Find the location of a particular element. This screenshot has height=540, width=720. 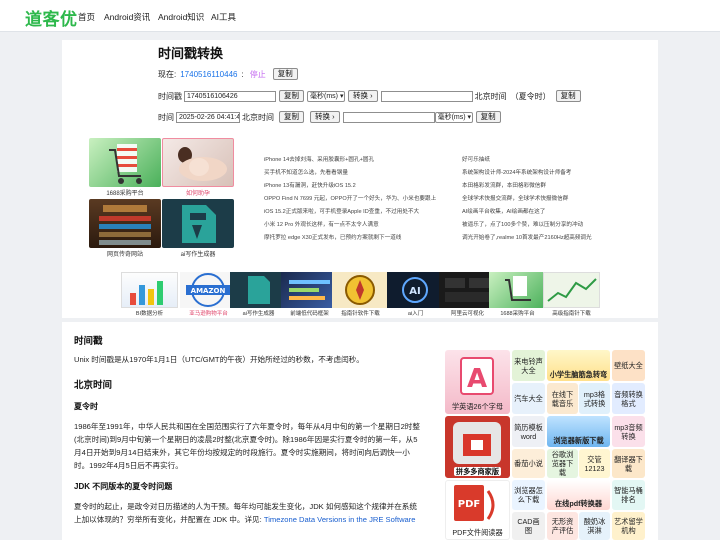

news-link: 全球学术快报交流群，全球学术快报微信群 is located at coordinates (515, 198).